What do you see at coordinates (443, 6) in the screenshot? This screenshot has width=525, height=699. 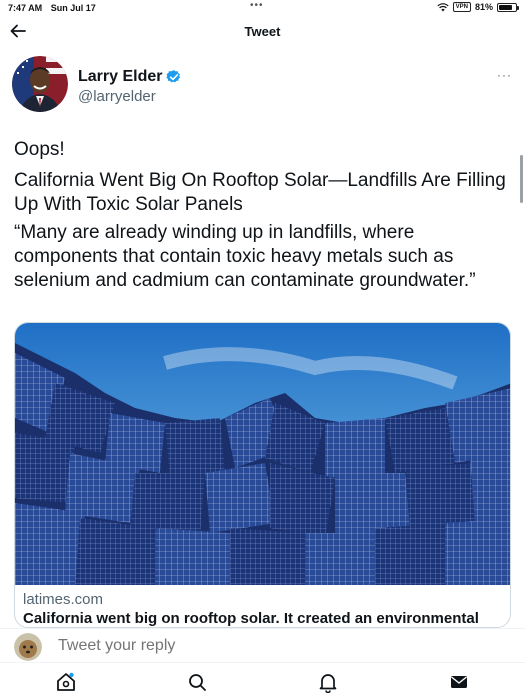 I see `wifi-icon` at bounding box center [443, 6].